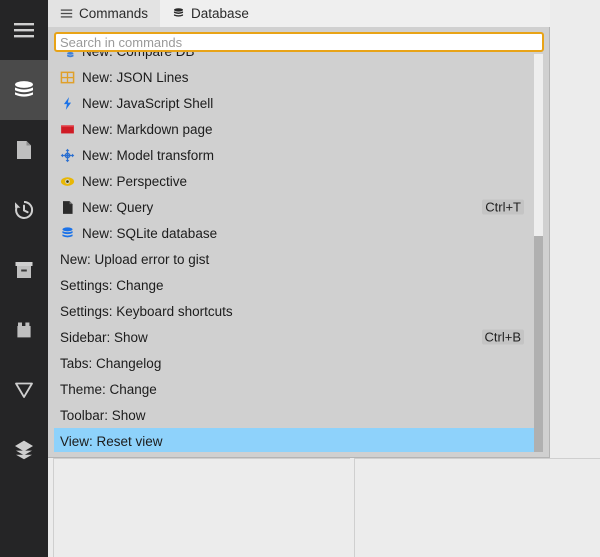 This screenshot has height=557, width=600. I want to click on list-item-label: View: Reset view, so click(111, 441).